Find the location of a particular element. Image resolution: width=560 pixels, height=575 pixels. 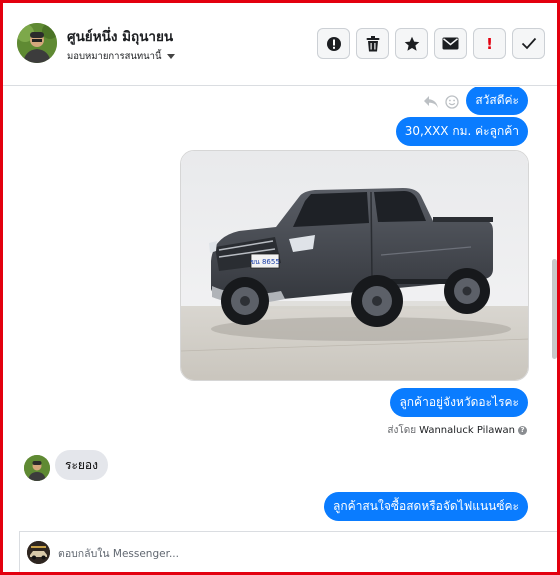

sent-by-line: ส่งโดย Wannaluck Pilawan ? is located at coordinates (457, 430).